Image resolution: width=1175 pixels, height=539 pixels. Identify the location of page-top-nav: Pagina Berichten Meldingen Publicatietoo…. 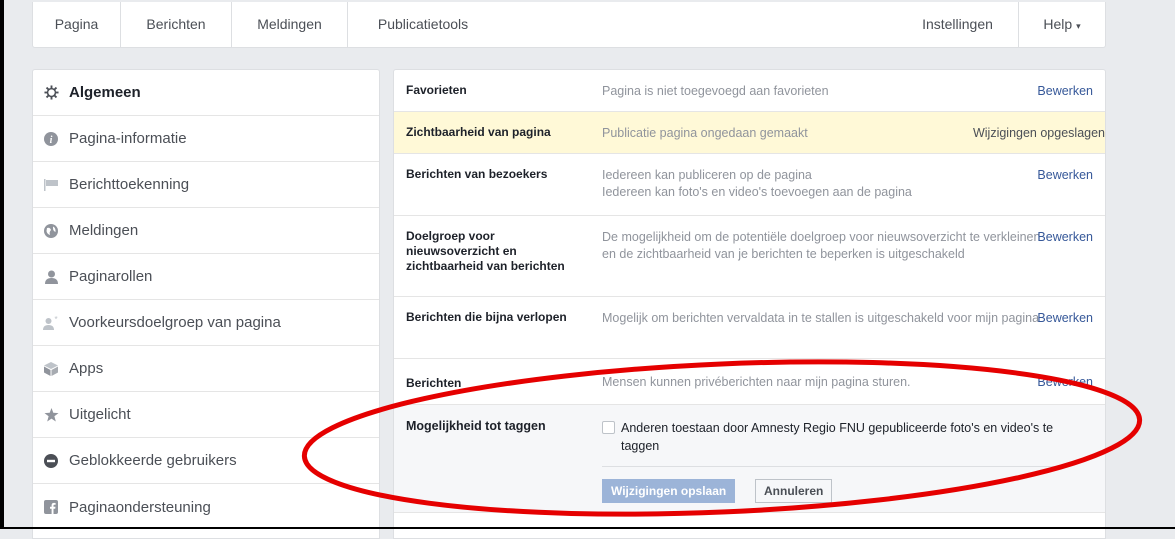
(569, 25).